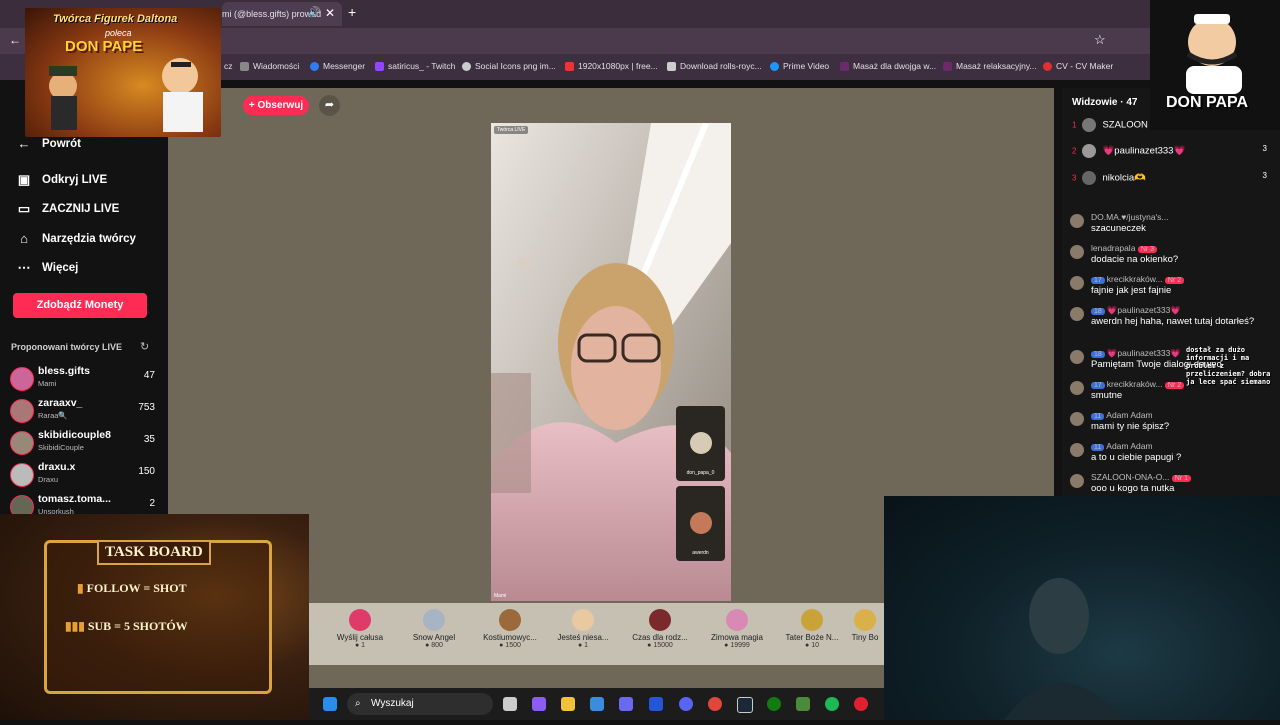  Describe the element at coordinates (330, 704) in the screenshot. I see `windows-start-icon` at that location.